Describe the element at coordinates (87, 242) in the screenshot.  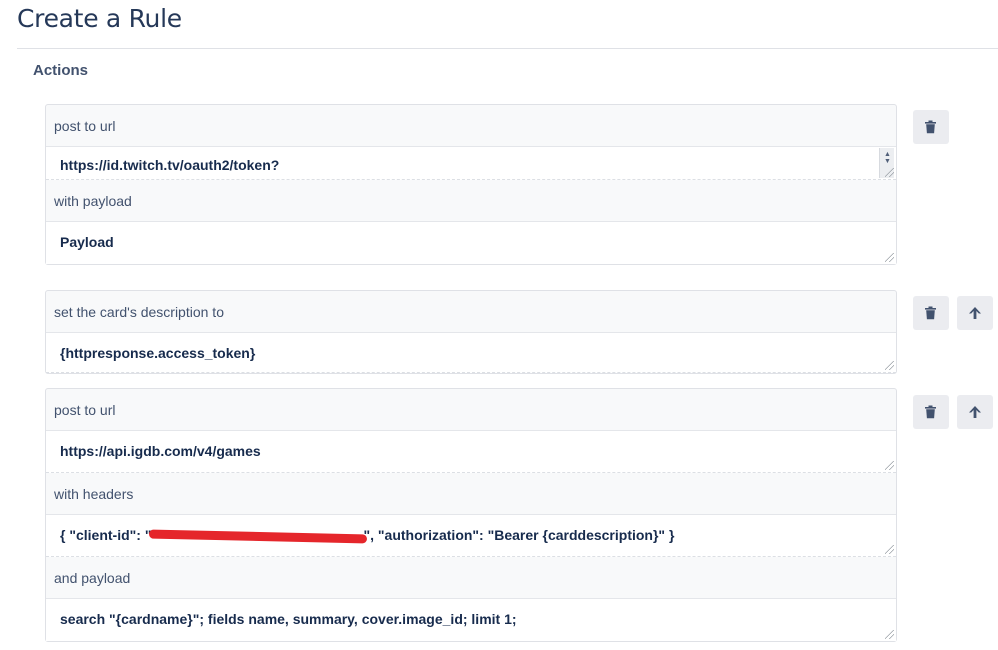
I see `payload-input-value: Payload` at that location.